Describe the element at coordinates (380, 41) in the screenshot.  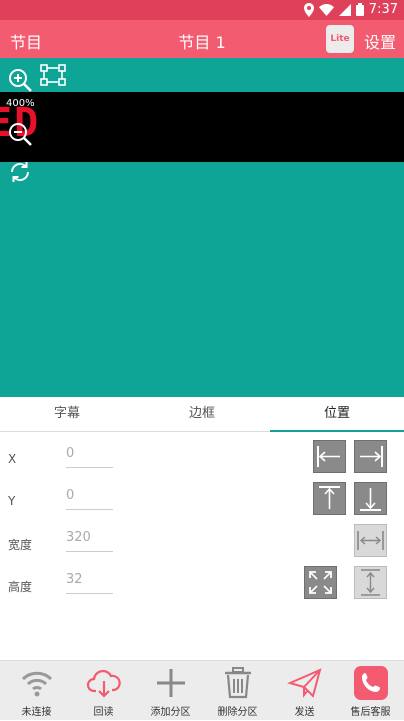
I see `settings-button: 设置` at that location.